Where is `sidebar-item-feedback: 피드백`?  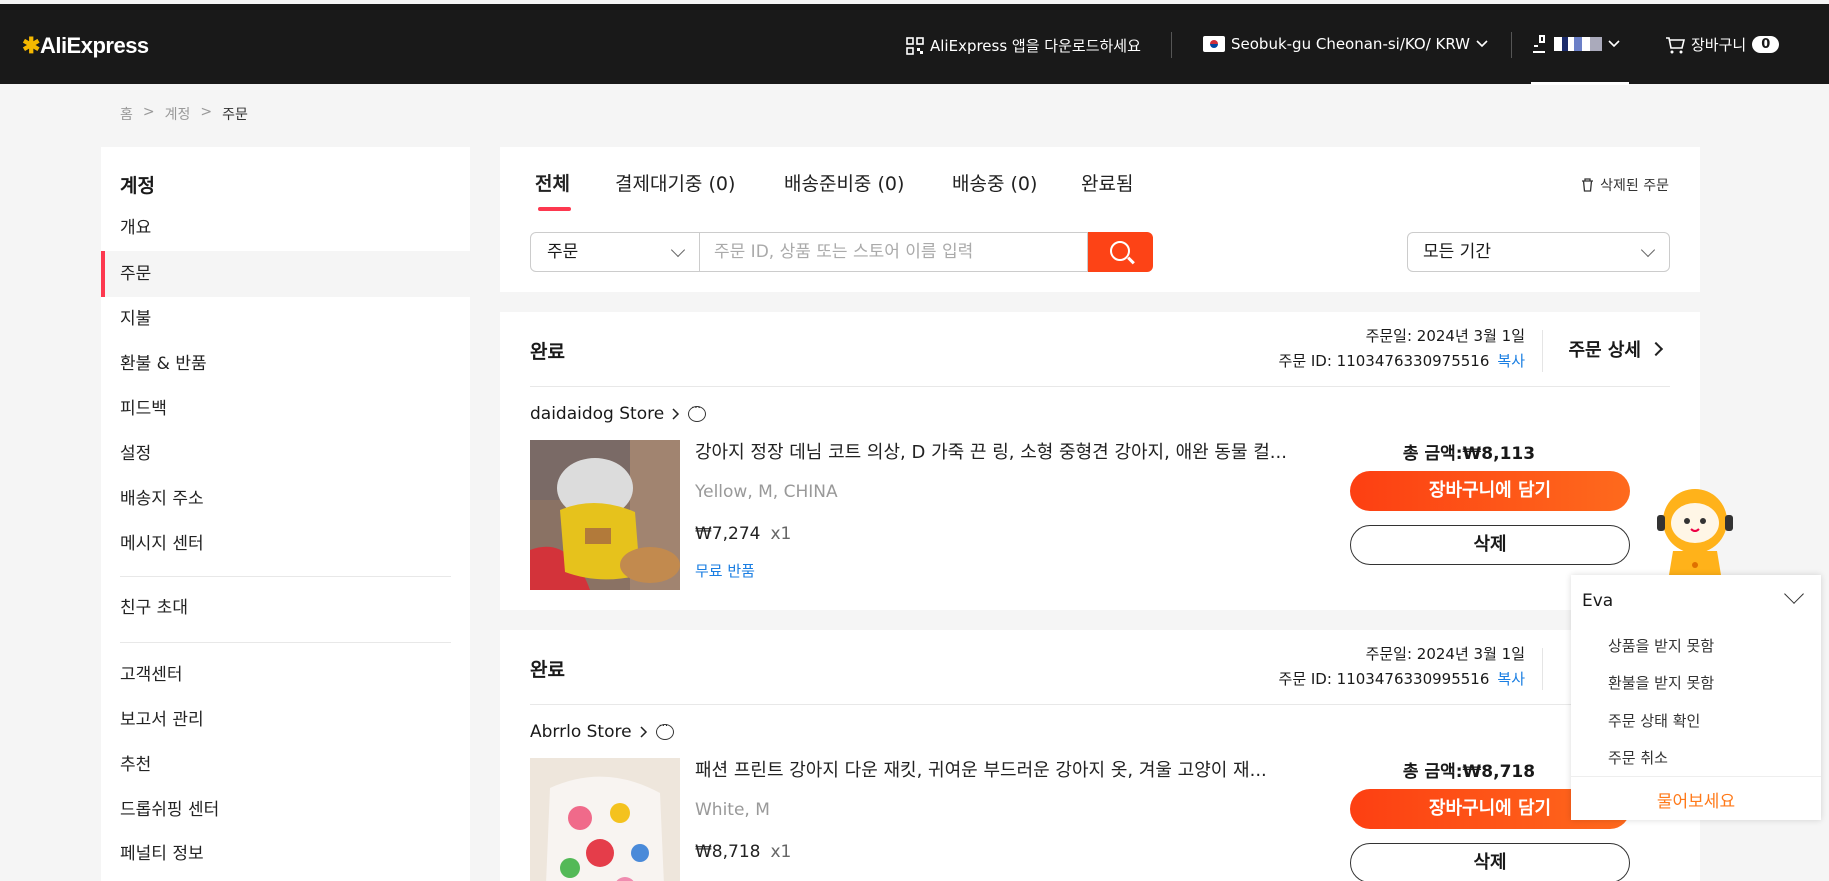 sidebar-item-feedback: 피드백 is located at coordinates (285, 409).